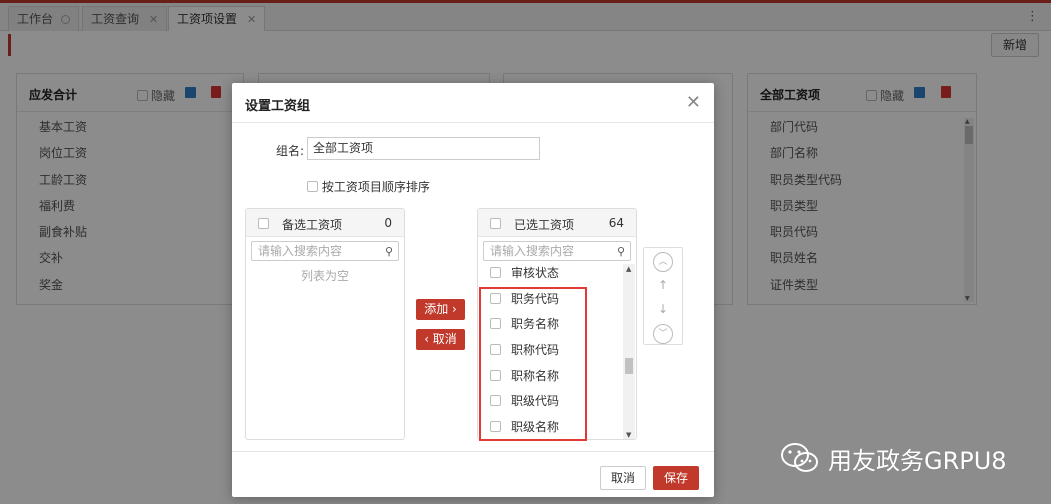  I want to click on list-header: 已选工资项 64, so click(557, 223).